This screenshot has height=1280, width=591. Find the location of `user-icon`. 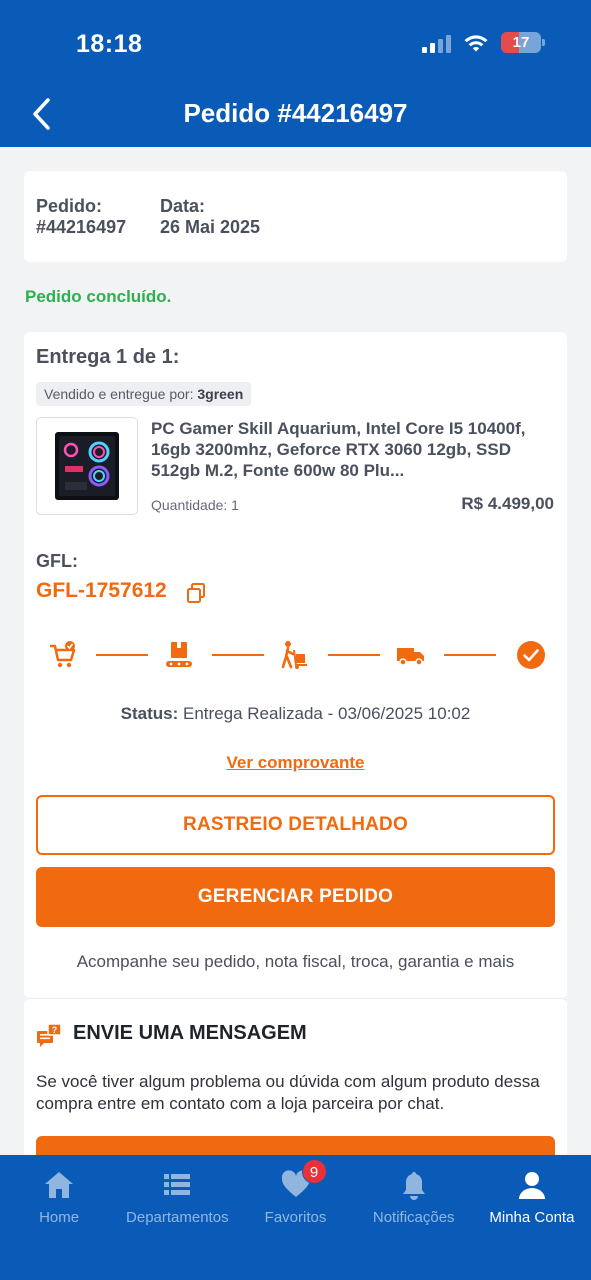

user-icon is located at coordinates (531, 1185).